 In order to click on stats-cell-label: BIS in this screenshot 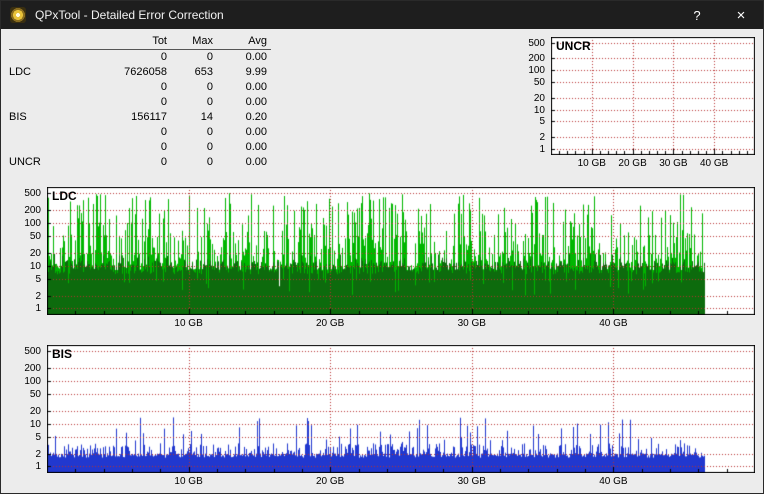, I will do `click(18, 117)`.